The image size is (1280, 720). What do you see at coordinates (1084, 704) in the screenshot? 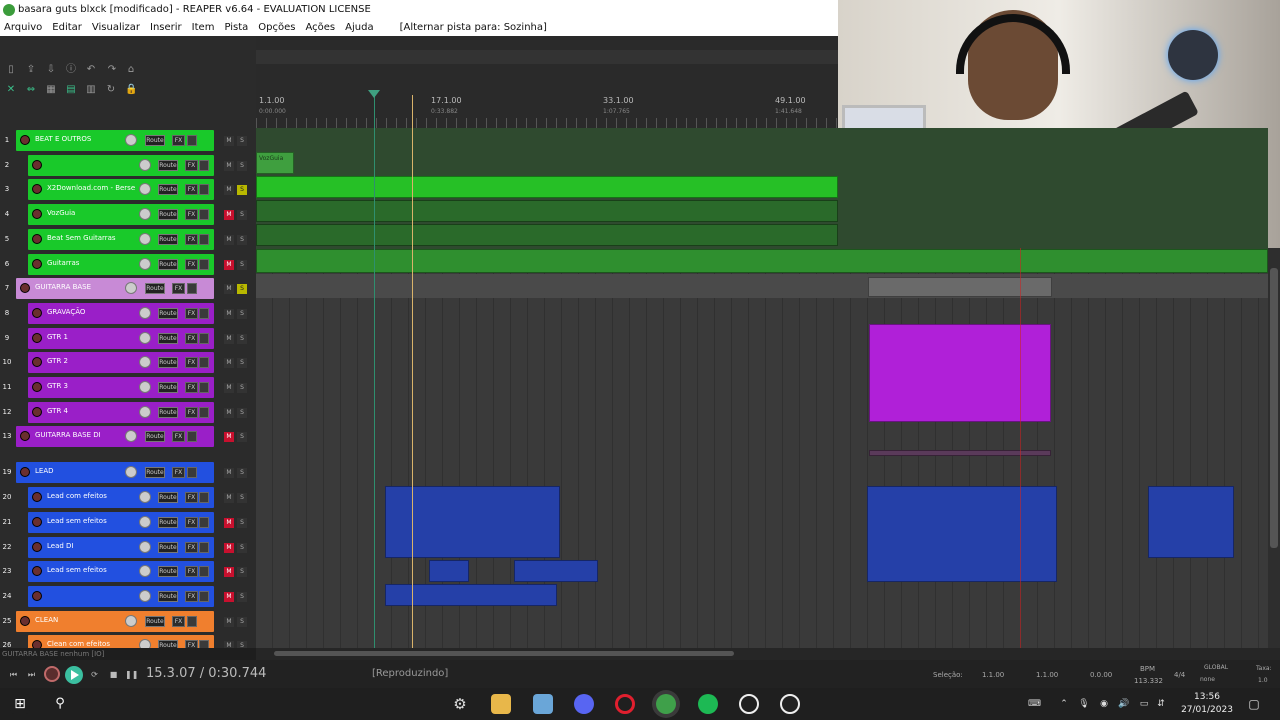
I see `microphone-tray-icon: 🎙` at bounding box center [1084, 704].